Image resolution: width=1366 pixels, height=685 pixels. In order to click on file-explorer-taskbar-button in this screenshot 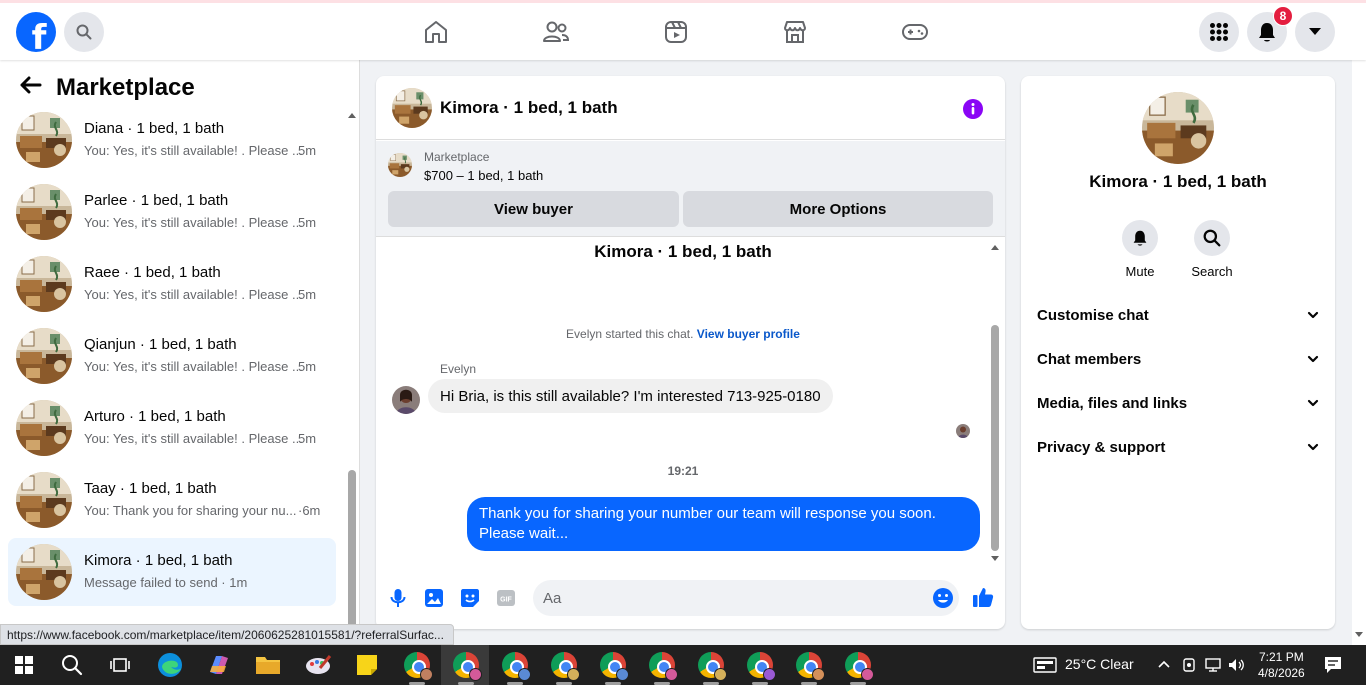, I will do `click(268, 665)`.